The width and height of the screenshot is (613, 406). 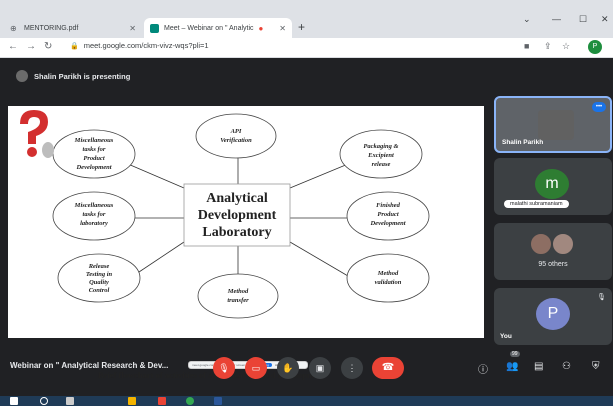 I want to click on url-field: 🔒 meet.google.com/ckm-vivz-wqs?pli=1, so click(x=139, y=45).